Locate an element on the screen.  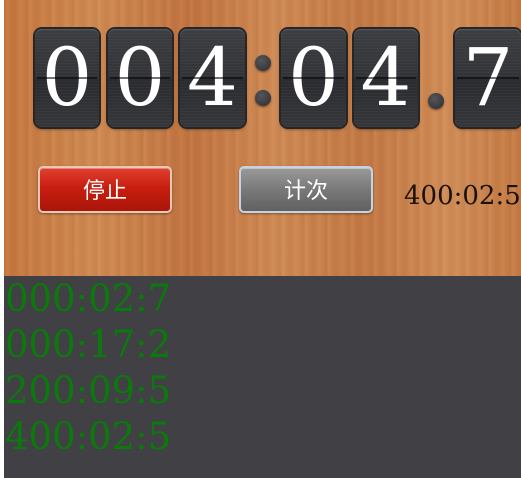
digit-tile-6: 7 is located at coordinates (488, 78).